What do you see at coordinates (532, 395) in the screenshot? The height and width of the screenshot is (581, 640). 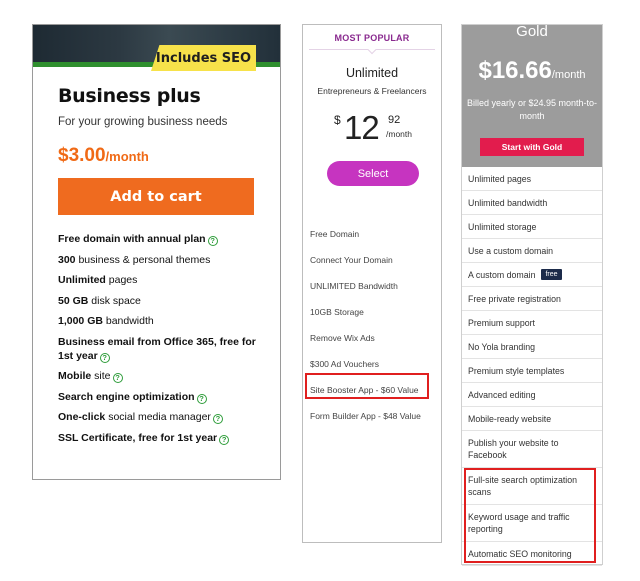 I see `feature-item: Advanced editing` at bounding box center [532, 395].